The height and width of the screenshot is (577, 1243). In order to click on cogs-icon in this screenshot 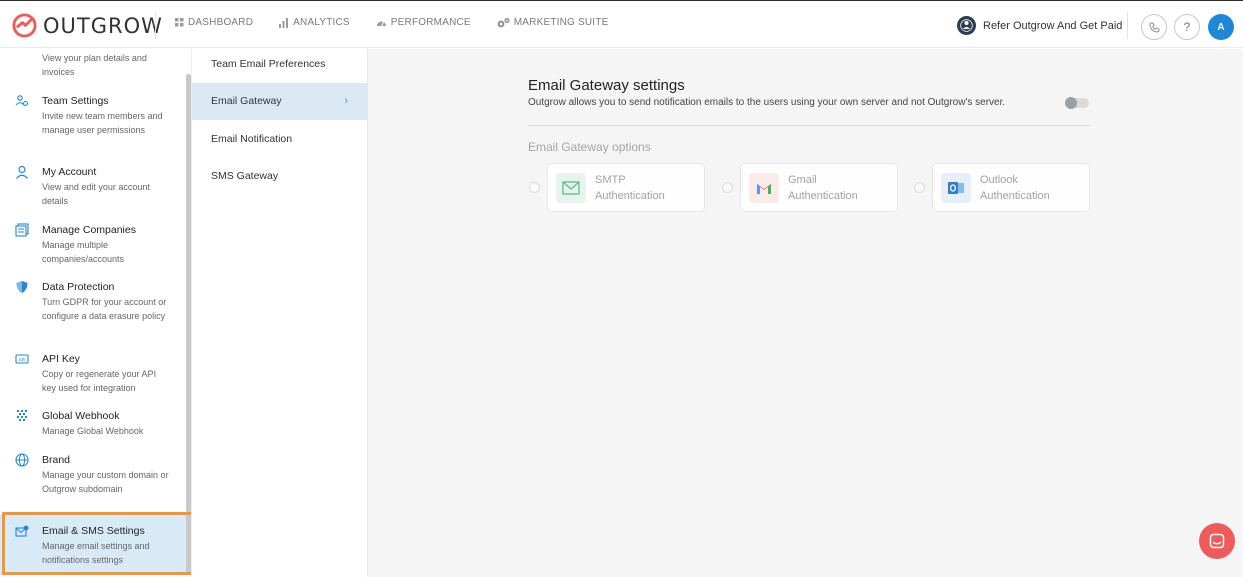, I will do `click(503, 22)`.